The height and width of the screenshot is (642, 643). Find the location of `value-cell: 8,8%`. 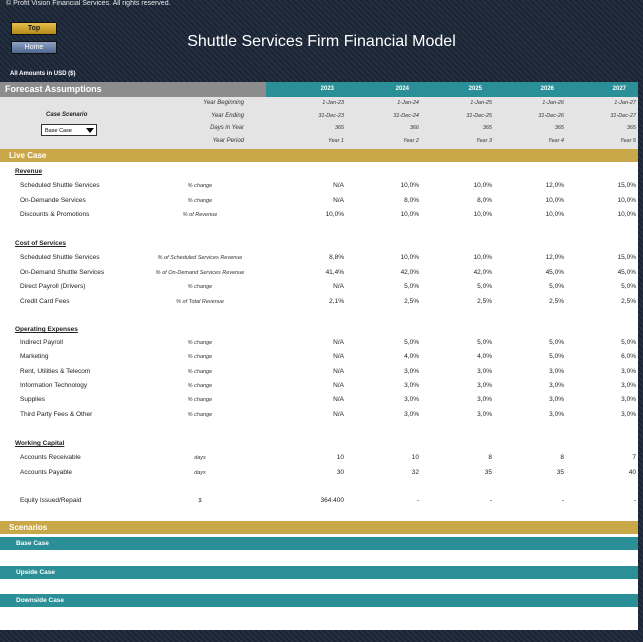

value-cell: 8,8% is located at coordinates (319, 257).